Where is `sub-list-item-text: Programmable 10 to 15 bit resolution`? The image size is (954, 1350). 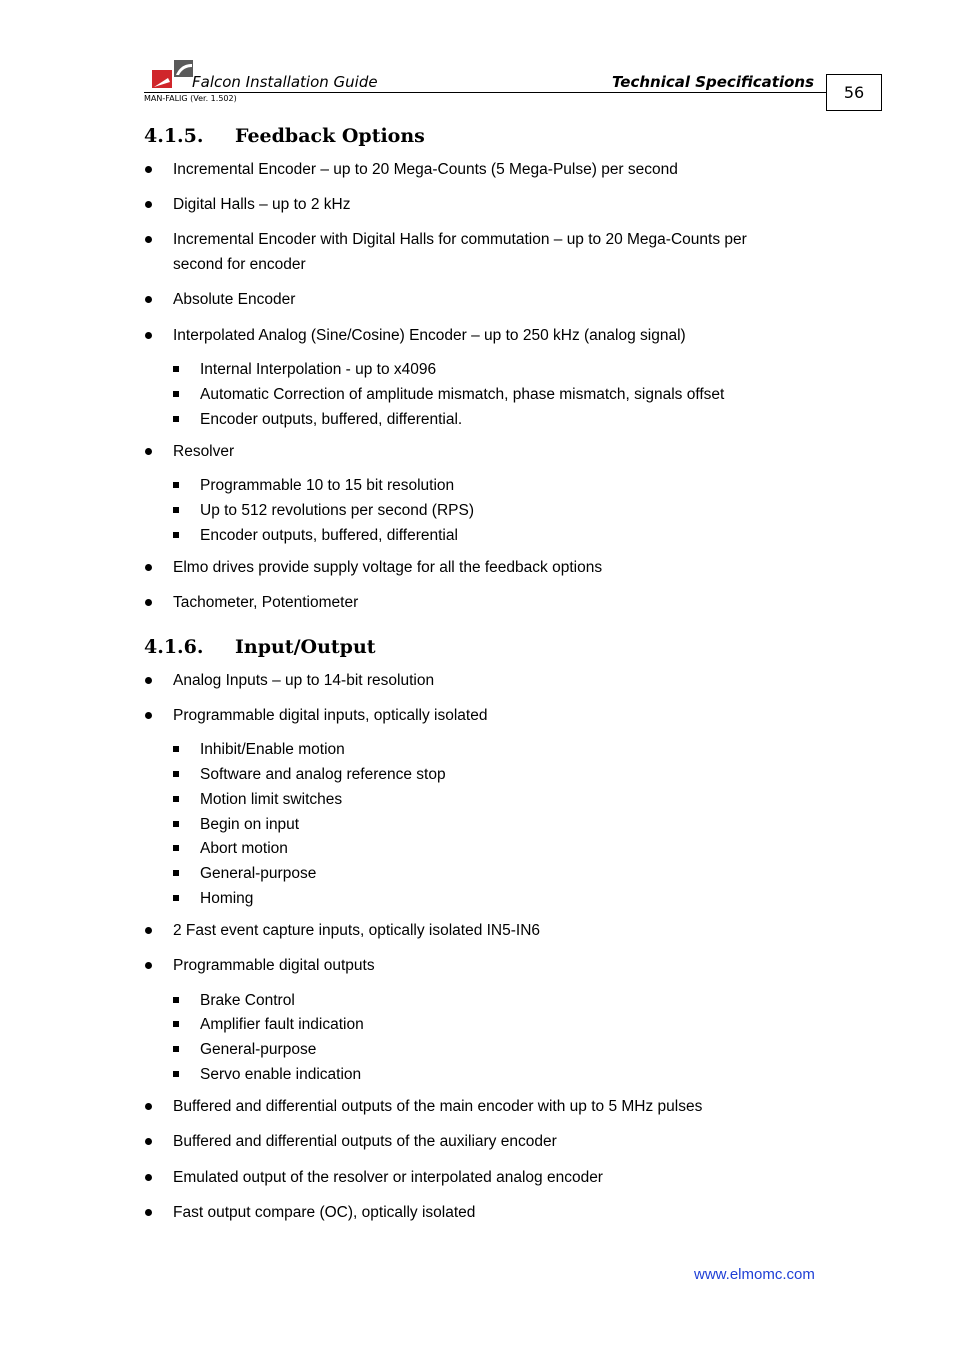
sub-list-item-text: Programmable 10 to 15 bit resolution is located at coordinates (327, 485).